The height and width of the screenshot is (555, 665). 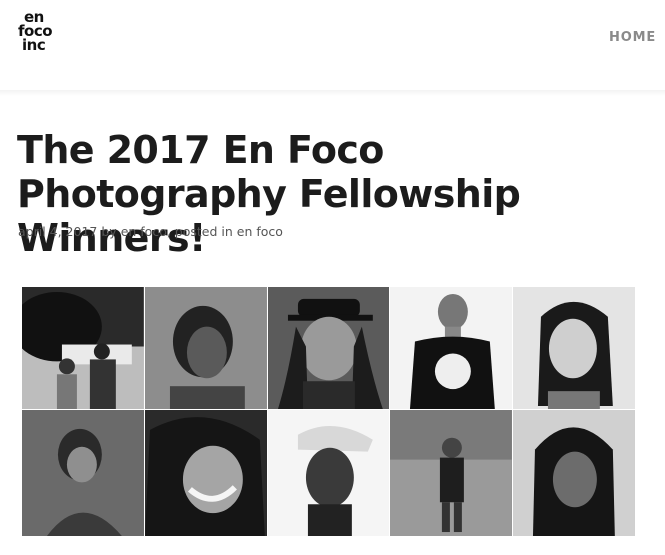 I want to click on site-logo: en foco inc, so click(x=41, y=32).